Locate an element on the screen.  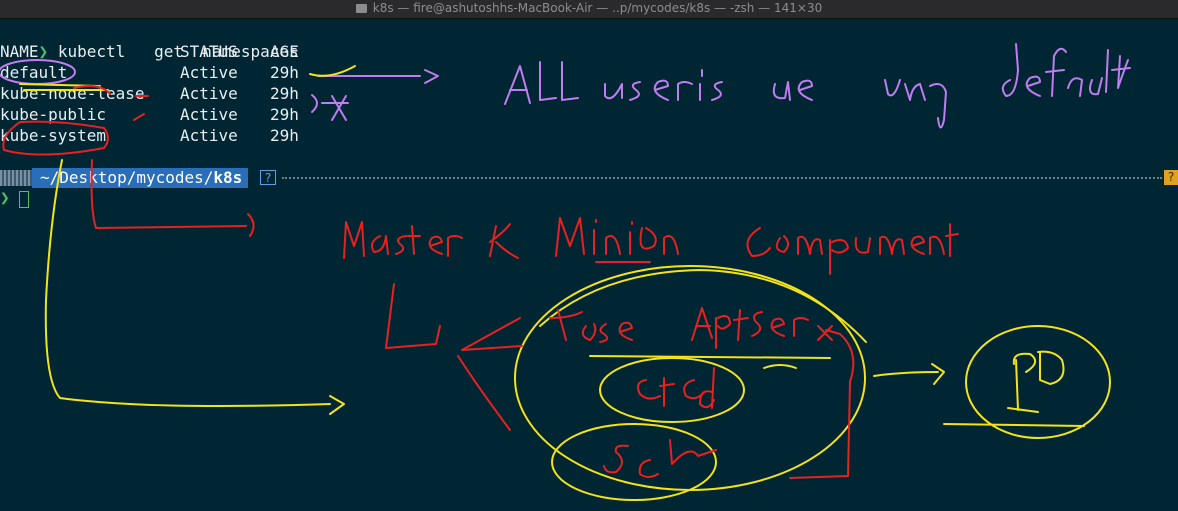
command-line: ❯ kubectl get namespaces is located at coordinates (149, 40).